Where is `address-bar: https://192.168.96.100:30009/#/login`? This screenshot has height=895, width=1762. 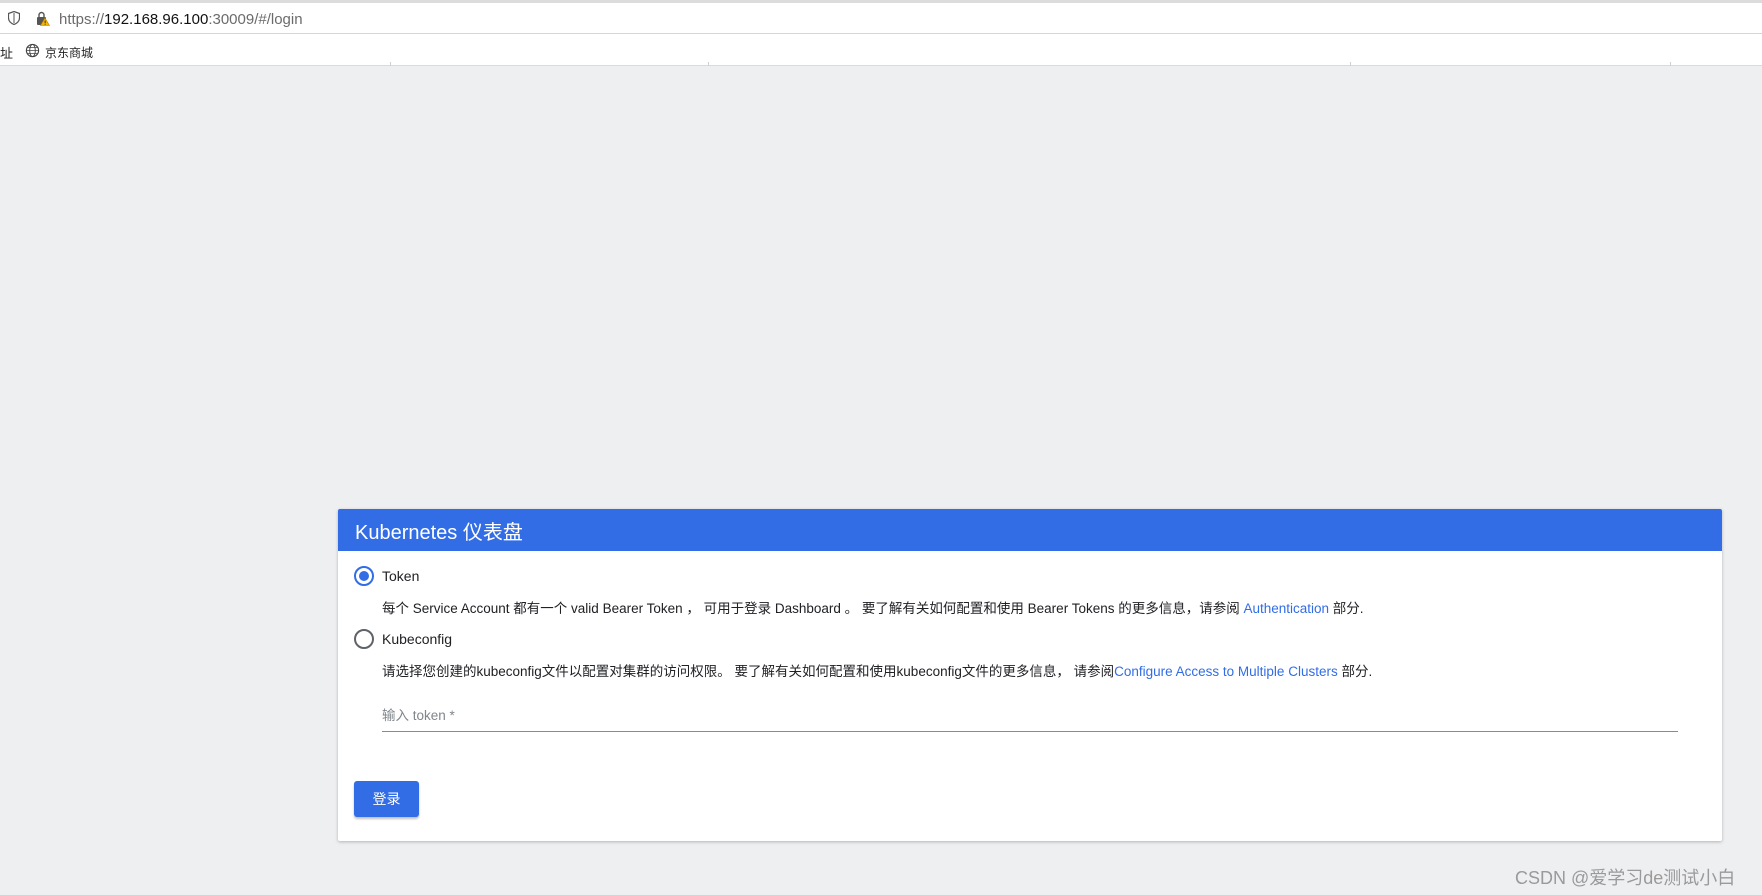
address-bar: https://192.168.96.100:30009/#/login is located at coordinates (881, 17).